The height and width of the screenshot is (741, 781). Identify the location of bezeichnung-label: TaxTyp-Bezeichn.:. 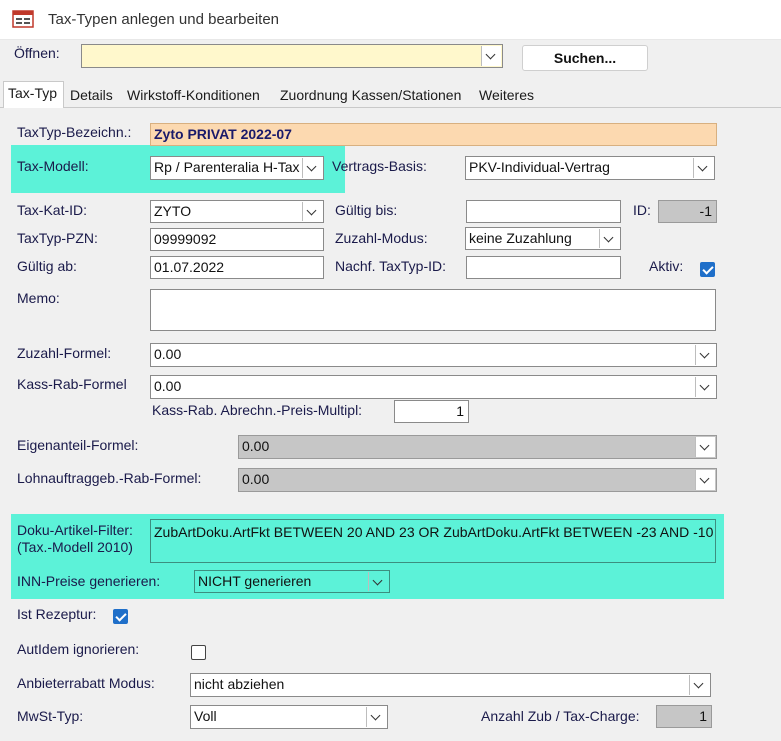
(74, 132).